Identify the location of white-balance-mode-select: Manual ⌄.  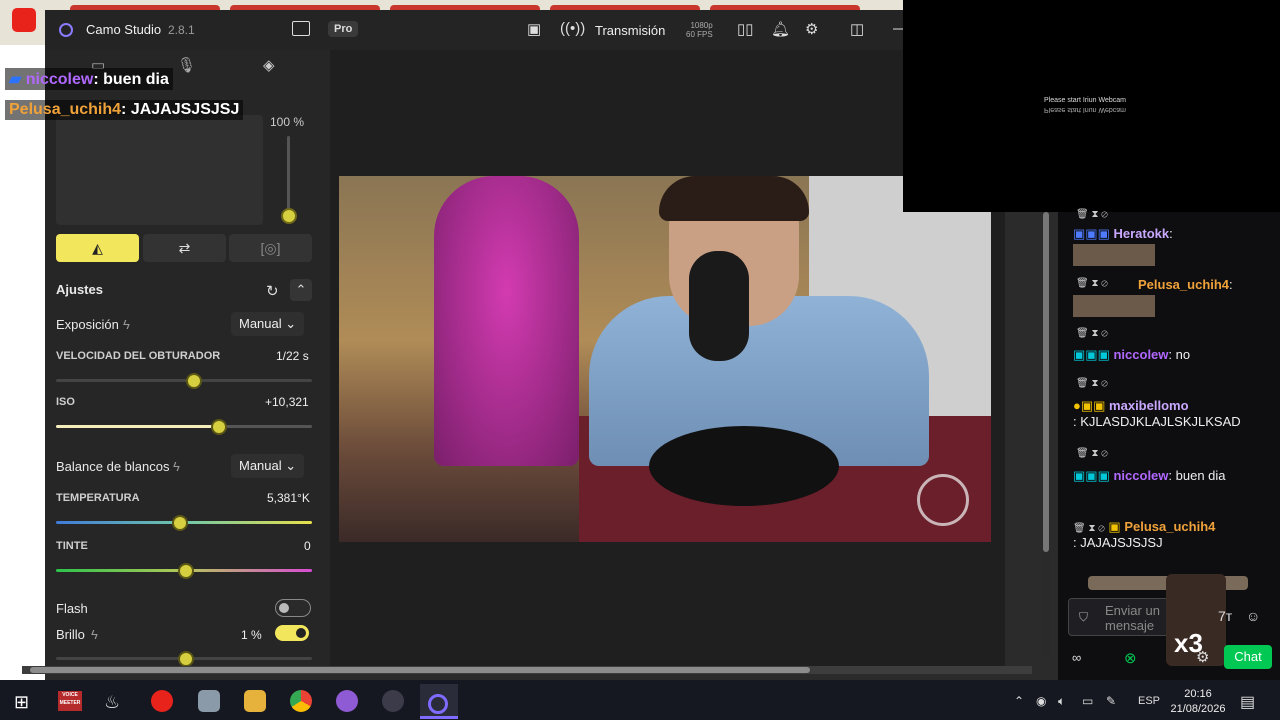
(268, 466).